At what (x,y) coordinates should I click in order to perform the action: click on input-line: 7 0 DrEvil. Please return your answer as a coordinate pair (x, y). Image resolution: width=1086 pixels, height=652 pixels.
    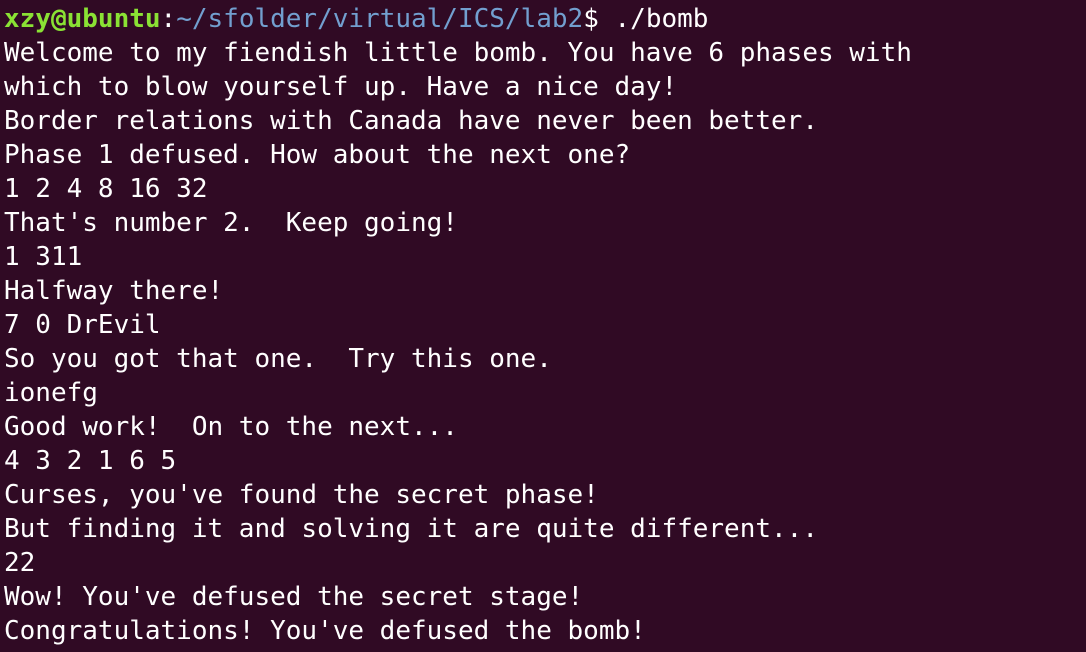
    Looking at the image, I should click on (82, 325).